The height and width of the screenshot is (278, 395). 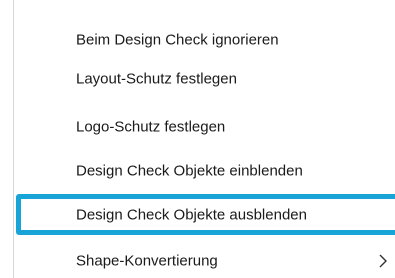 What do you see at coordinates (156, 79) in the screenshot?
I see `menu-item-label: Layout-Schutz festlegen` at bounding box center [156, 79].